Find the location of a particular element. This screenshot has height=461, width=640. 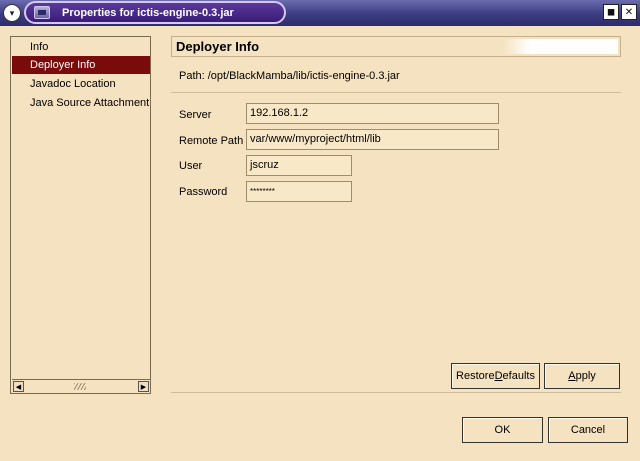

page-title: Deployer Info is located at coordinates (218, 46).